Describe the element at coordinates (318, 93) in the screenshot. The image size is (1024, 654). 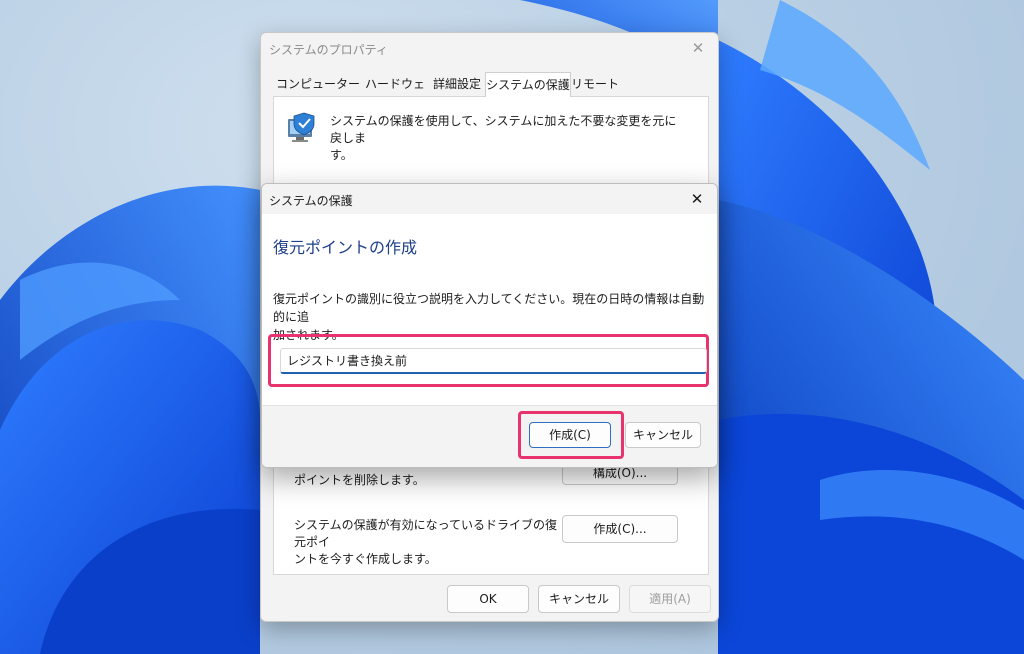
I see `tab-computer-name: コンピューター名` at that location.